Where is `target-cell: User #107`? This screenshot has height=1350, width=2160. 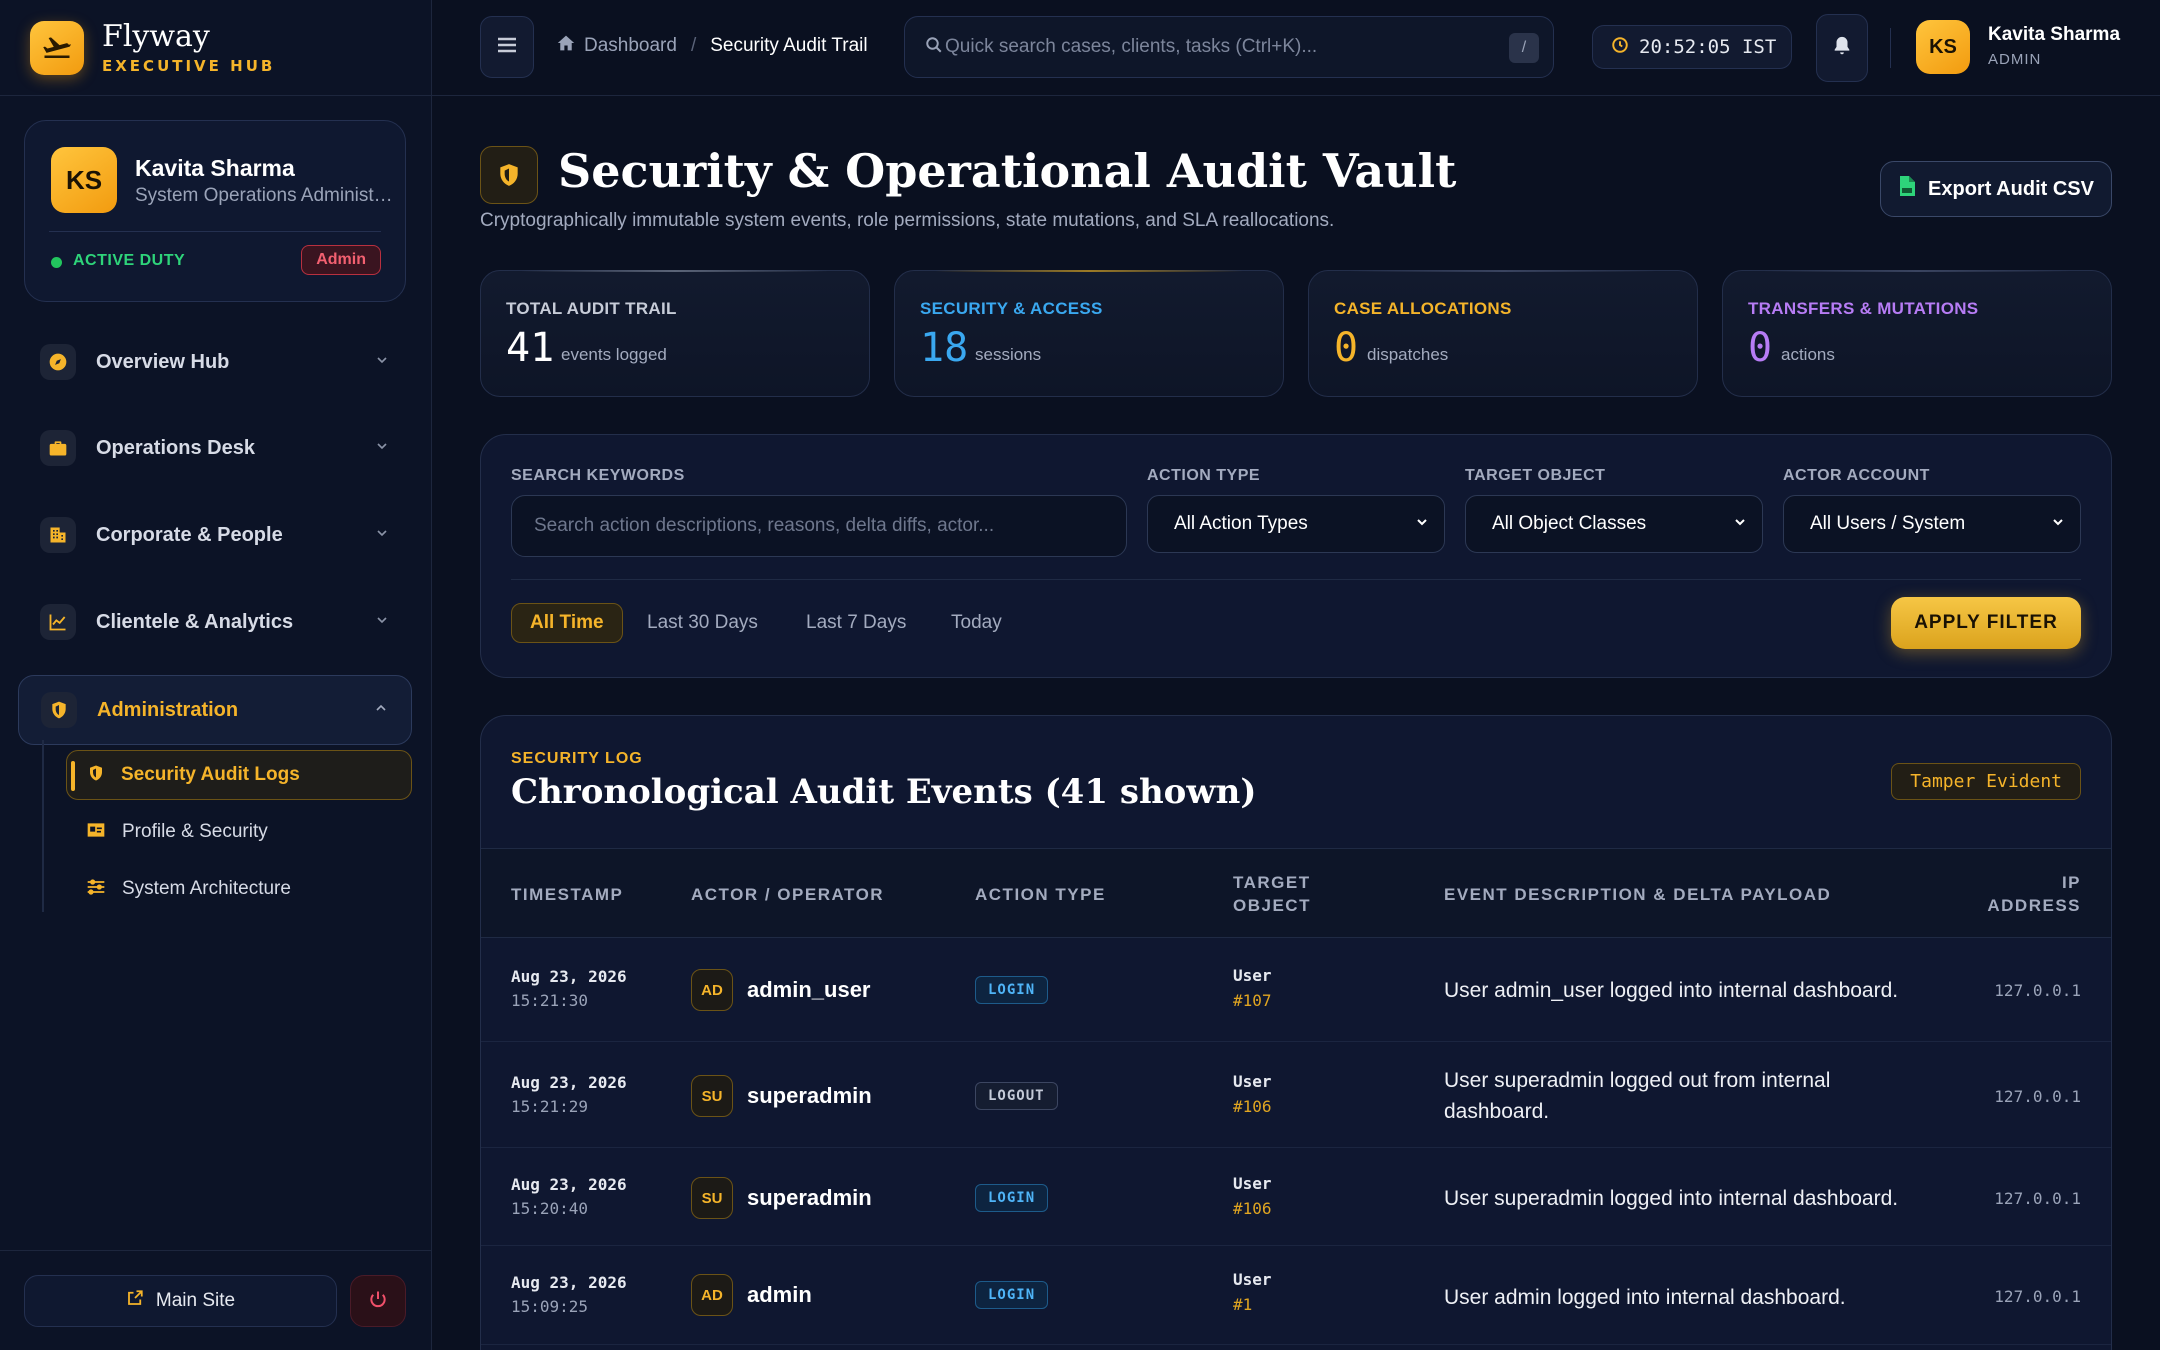 target-cell: User #107 is located at coordinates (1252, 988).